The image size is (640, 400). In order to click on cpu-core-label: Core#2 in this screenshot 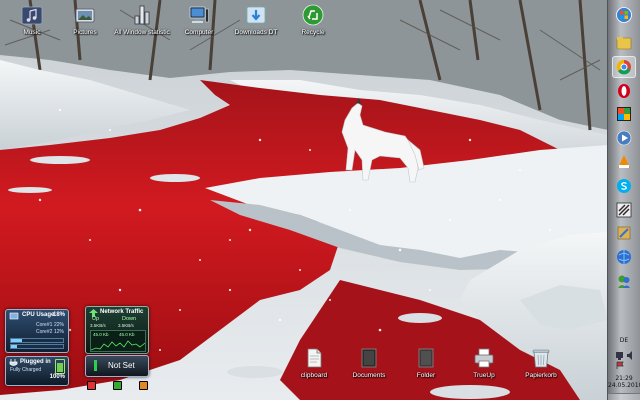, I will do `click(44, 332)`.